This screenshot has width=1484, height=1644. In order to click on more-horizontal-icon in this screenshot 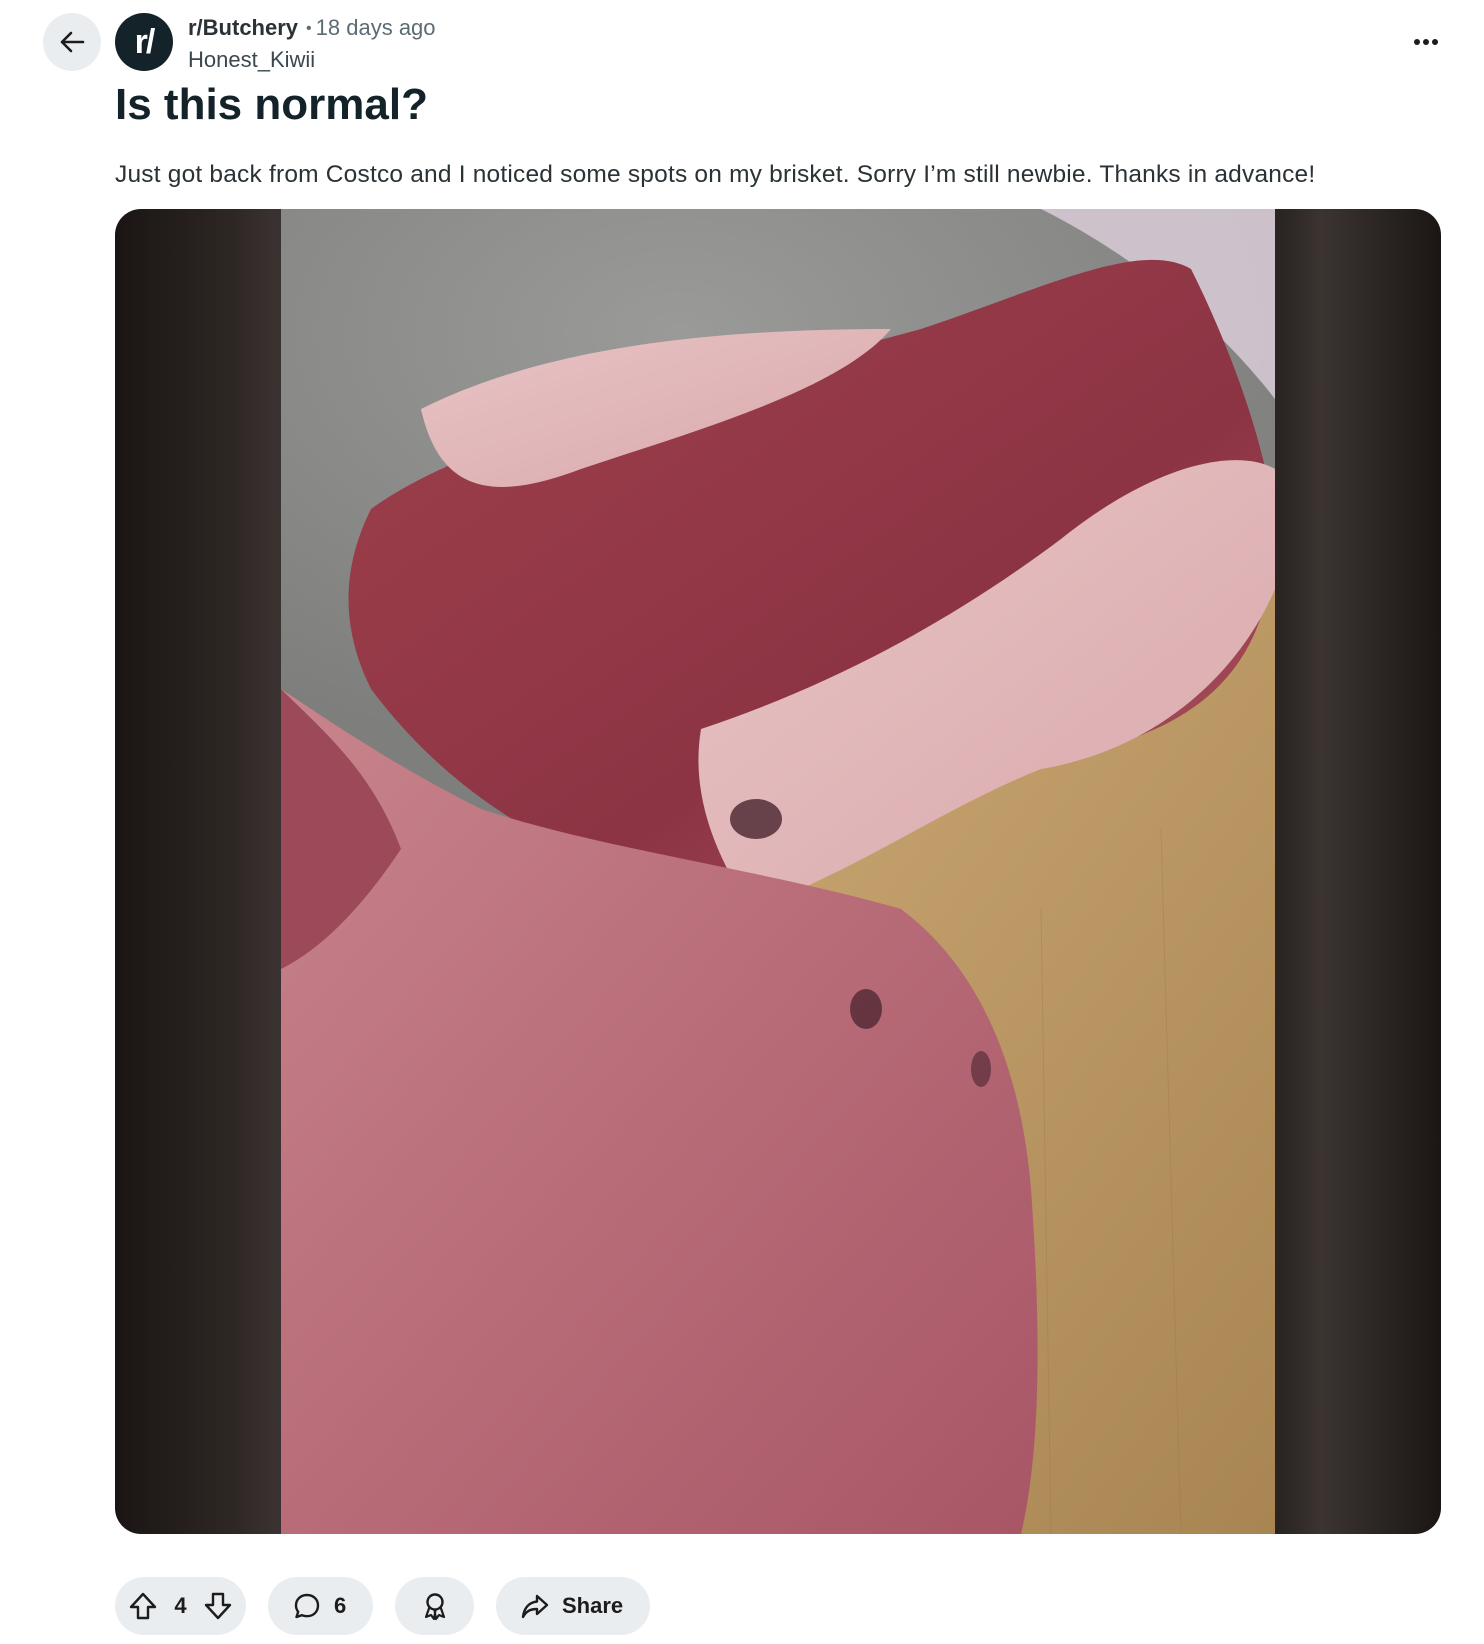, I will do `click(1426, 42)`.